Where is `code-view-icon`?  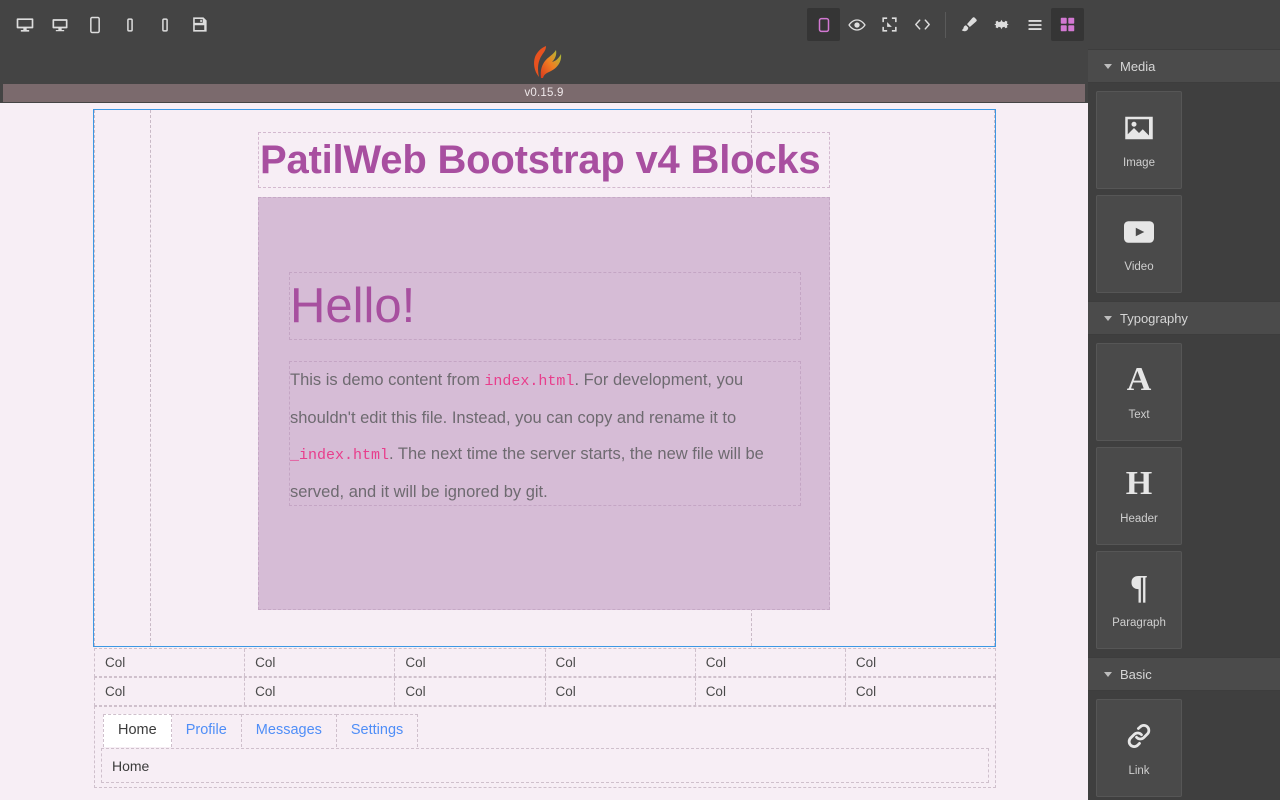 code-view-icon is located at coordinates (922, 24).